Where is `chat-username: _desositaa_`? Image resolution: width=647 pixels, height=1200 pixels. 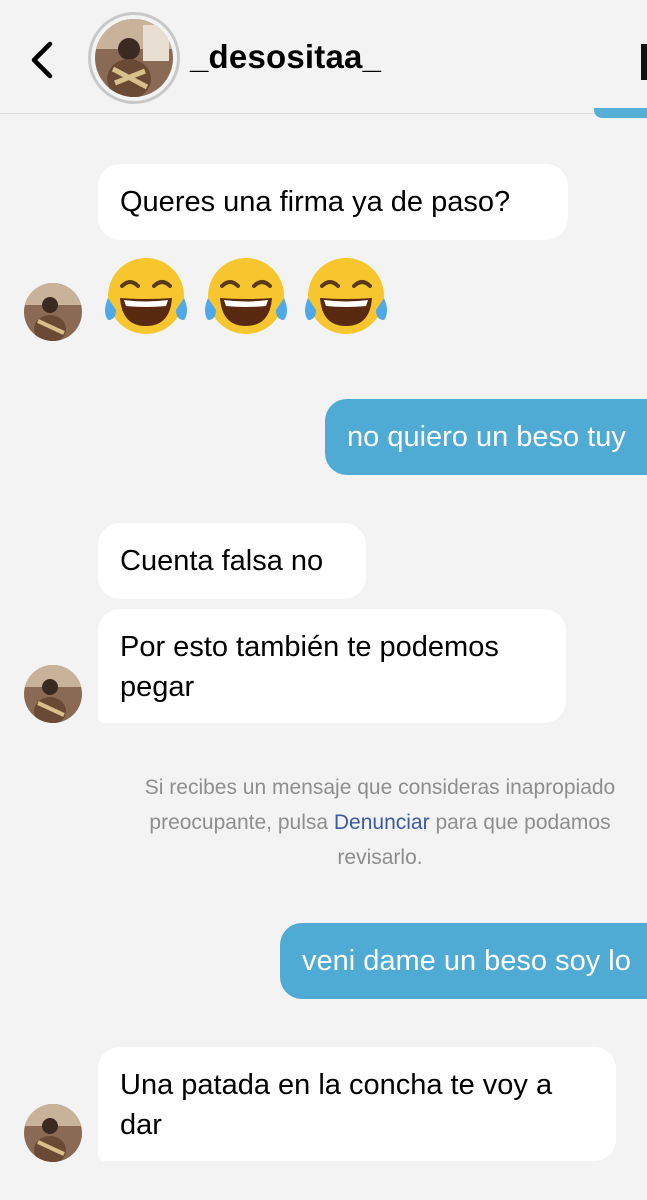
chat-username: _desositaa_ is located at coordinates (285, 57).